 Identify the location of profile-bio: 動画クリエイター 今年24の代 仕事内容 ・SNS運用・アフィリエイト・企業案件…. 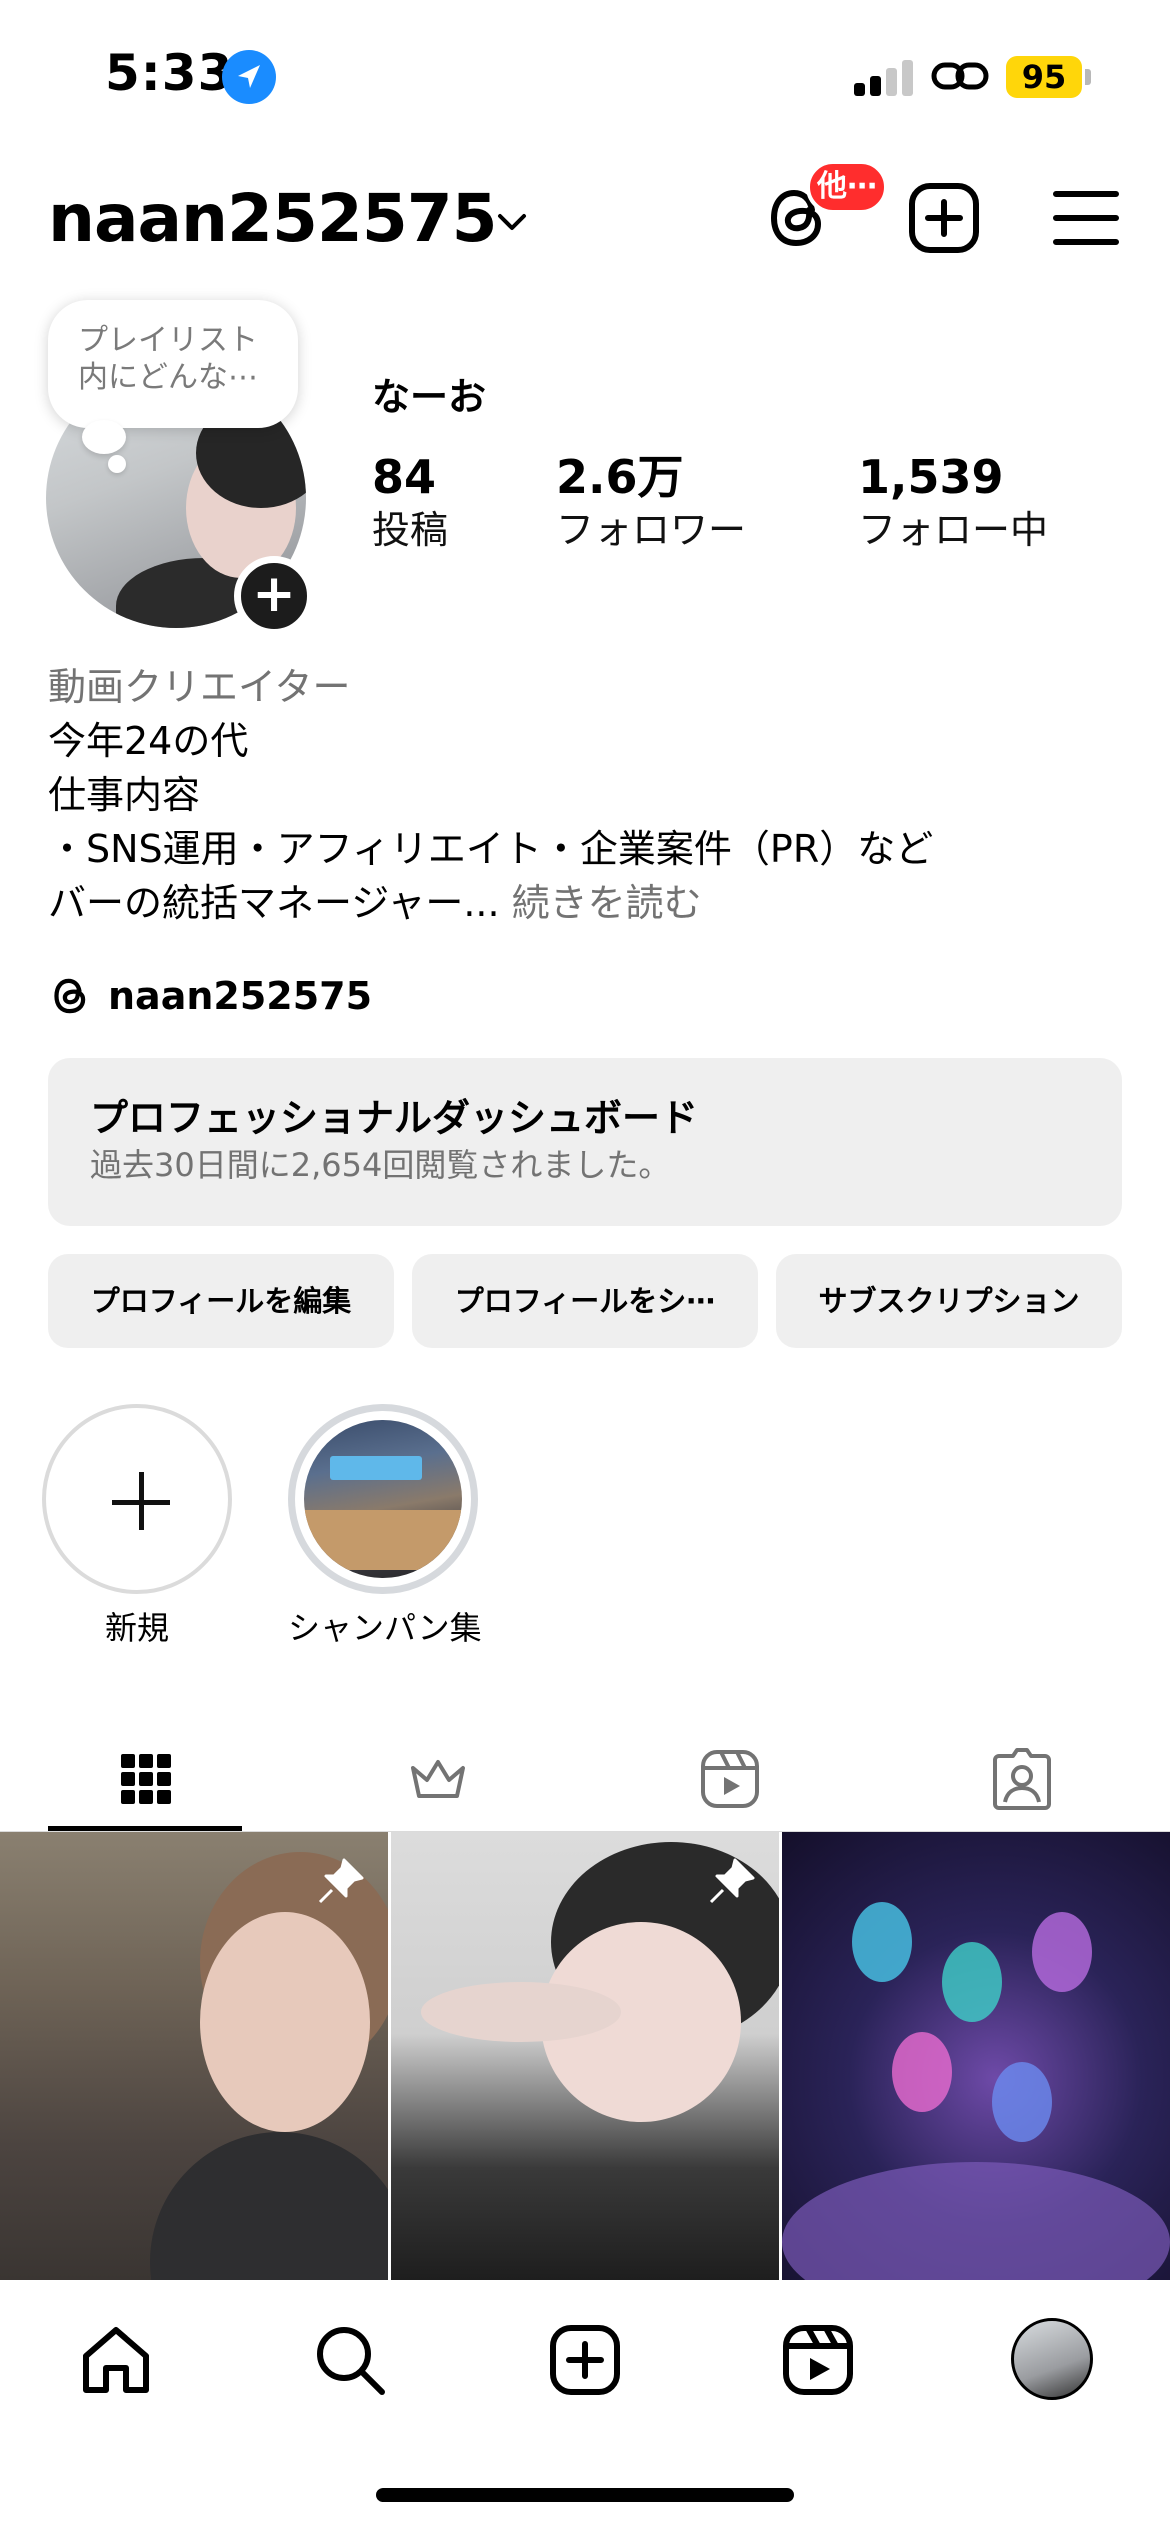
(588, 795).